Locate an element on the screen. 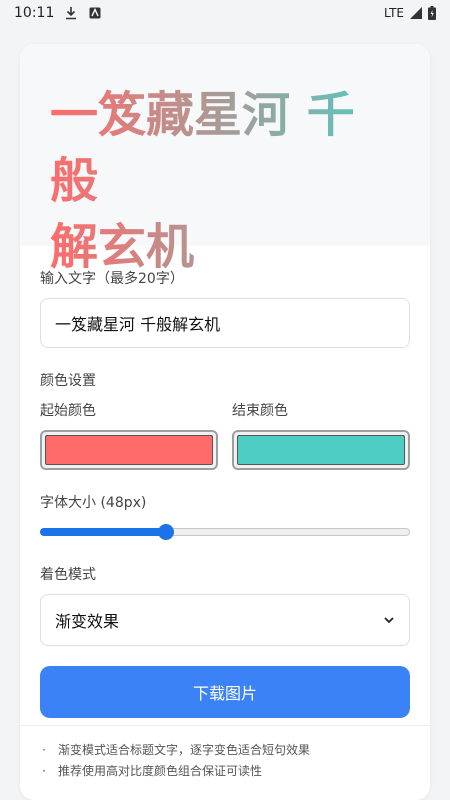 The image size is (450, 800). status-time: 10:11 is located at coordinates (34, 13).